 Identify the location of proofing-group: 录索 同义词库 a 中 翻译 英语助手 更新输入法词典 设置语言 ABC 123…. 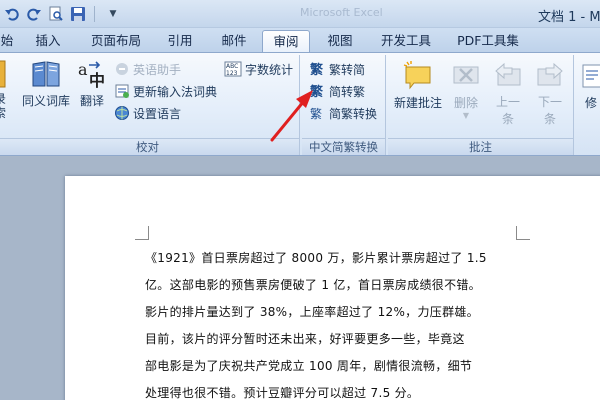
(150, 105).